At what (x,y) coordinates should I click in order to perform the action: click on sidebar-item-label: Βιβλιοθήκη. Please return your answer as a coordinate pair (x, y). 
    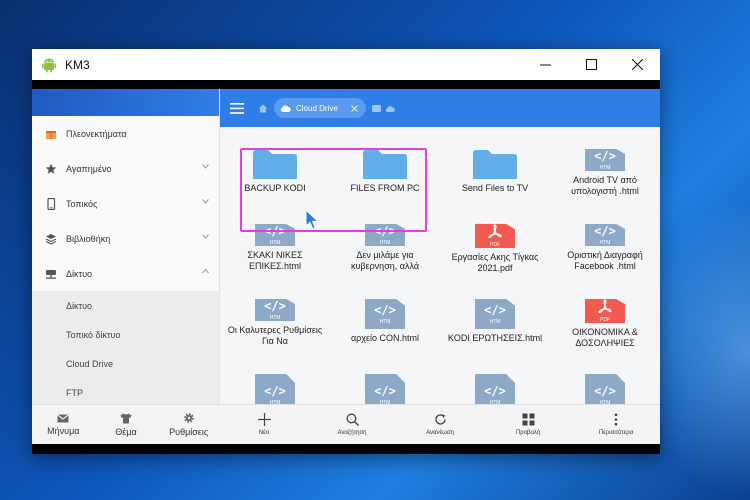
    Looking at the image, I should click on (88, 238).